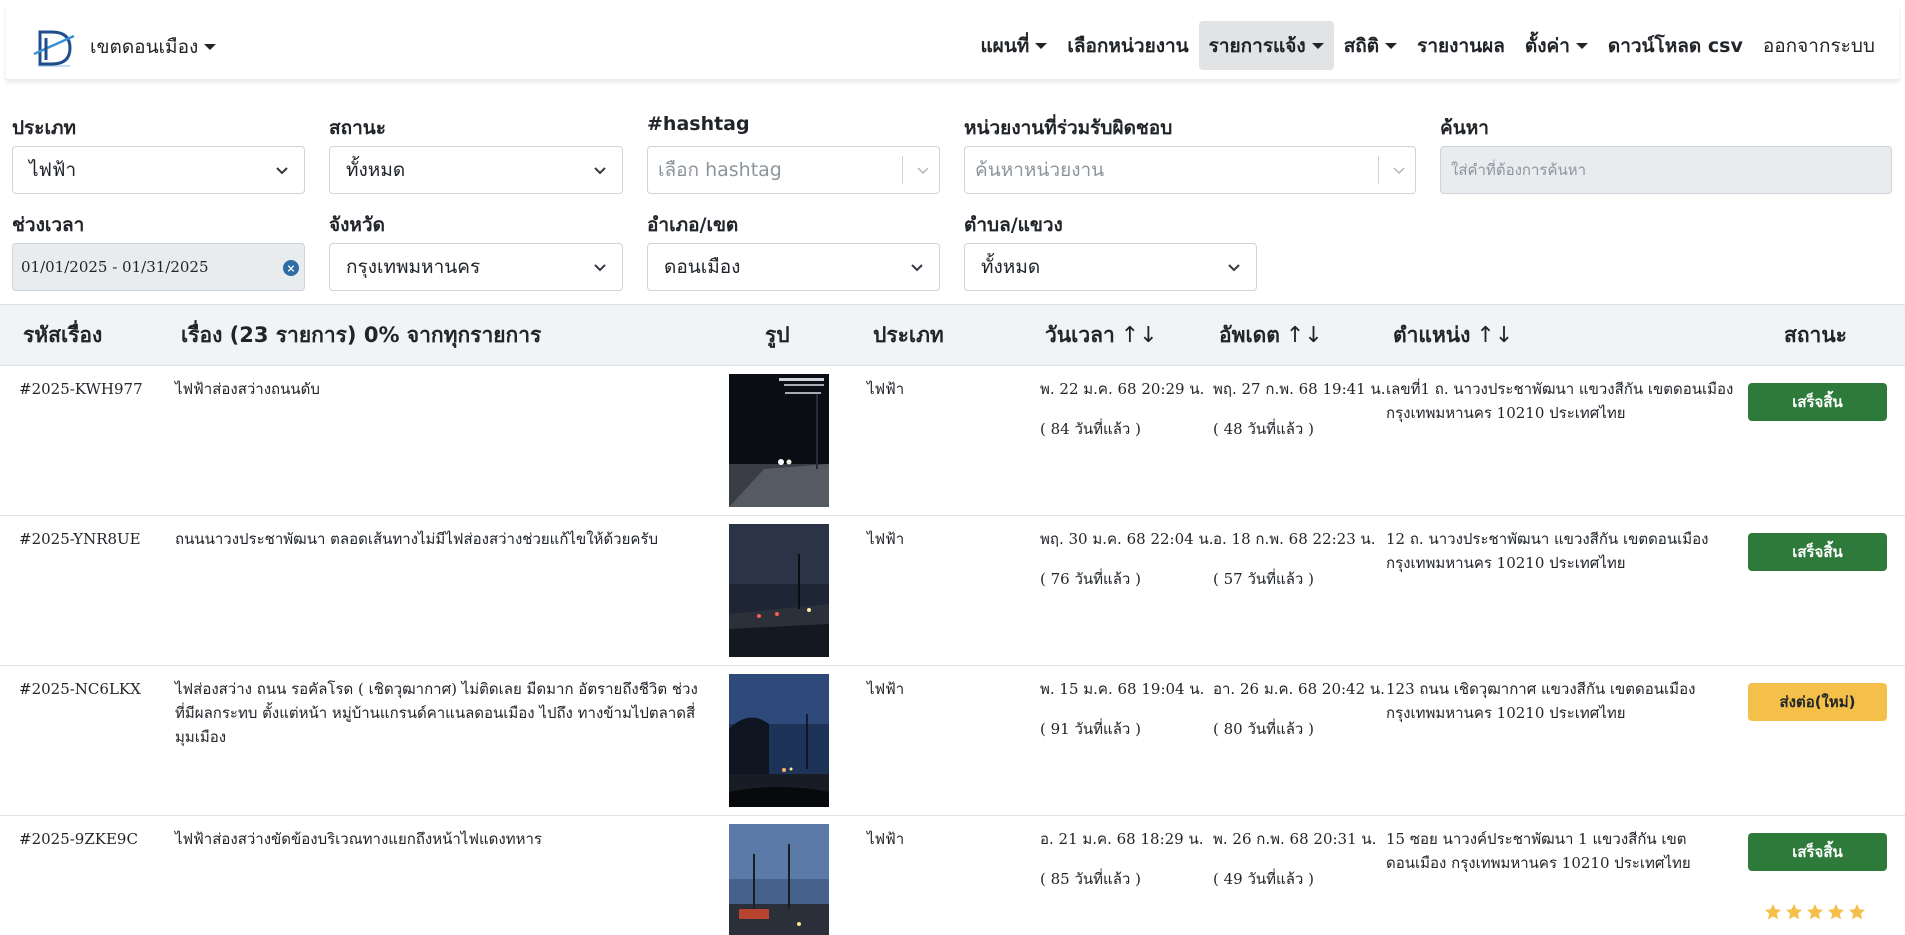 This screenshot has height=935, width=1905. Describe the element at coordinates (63, 334) in the screenshot. I see `th-id: รหัสเรื่อง` at that location.